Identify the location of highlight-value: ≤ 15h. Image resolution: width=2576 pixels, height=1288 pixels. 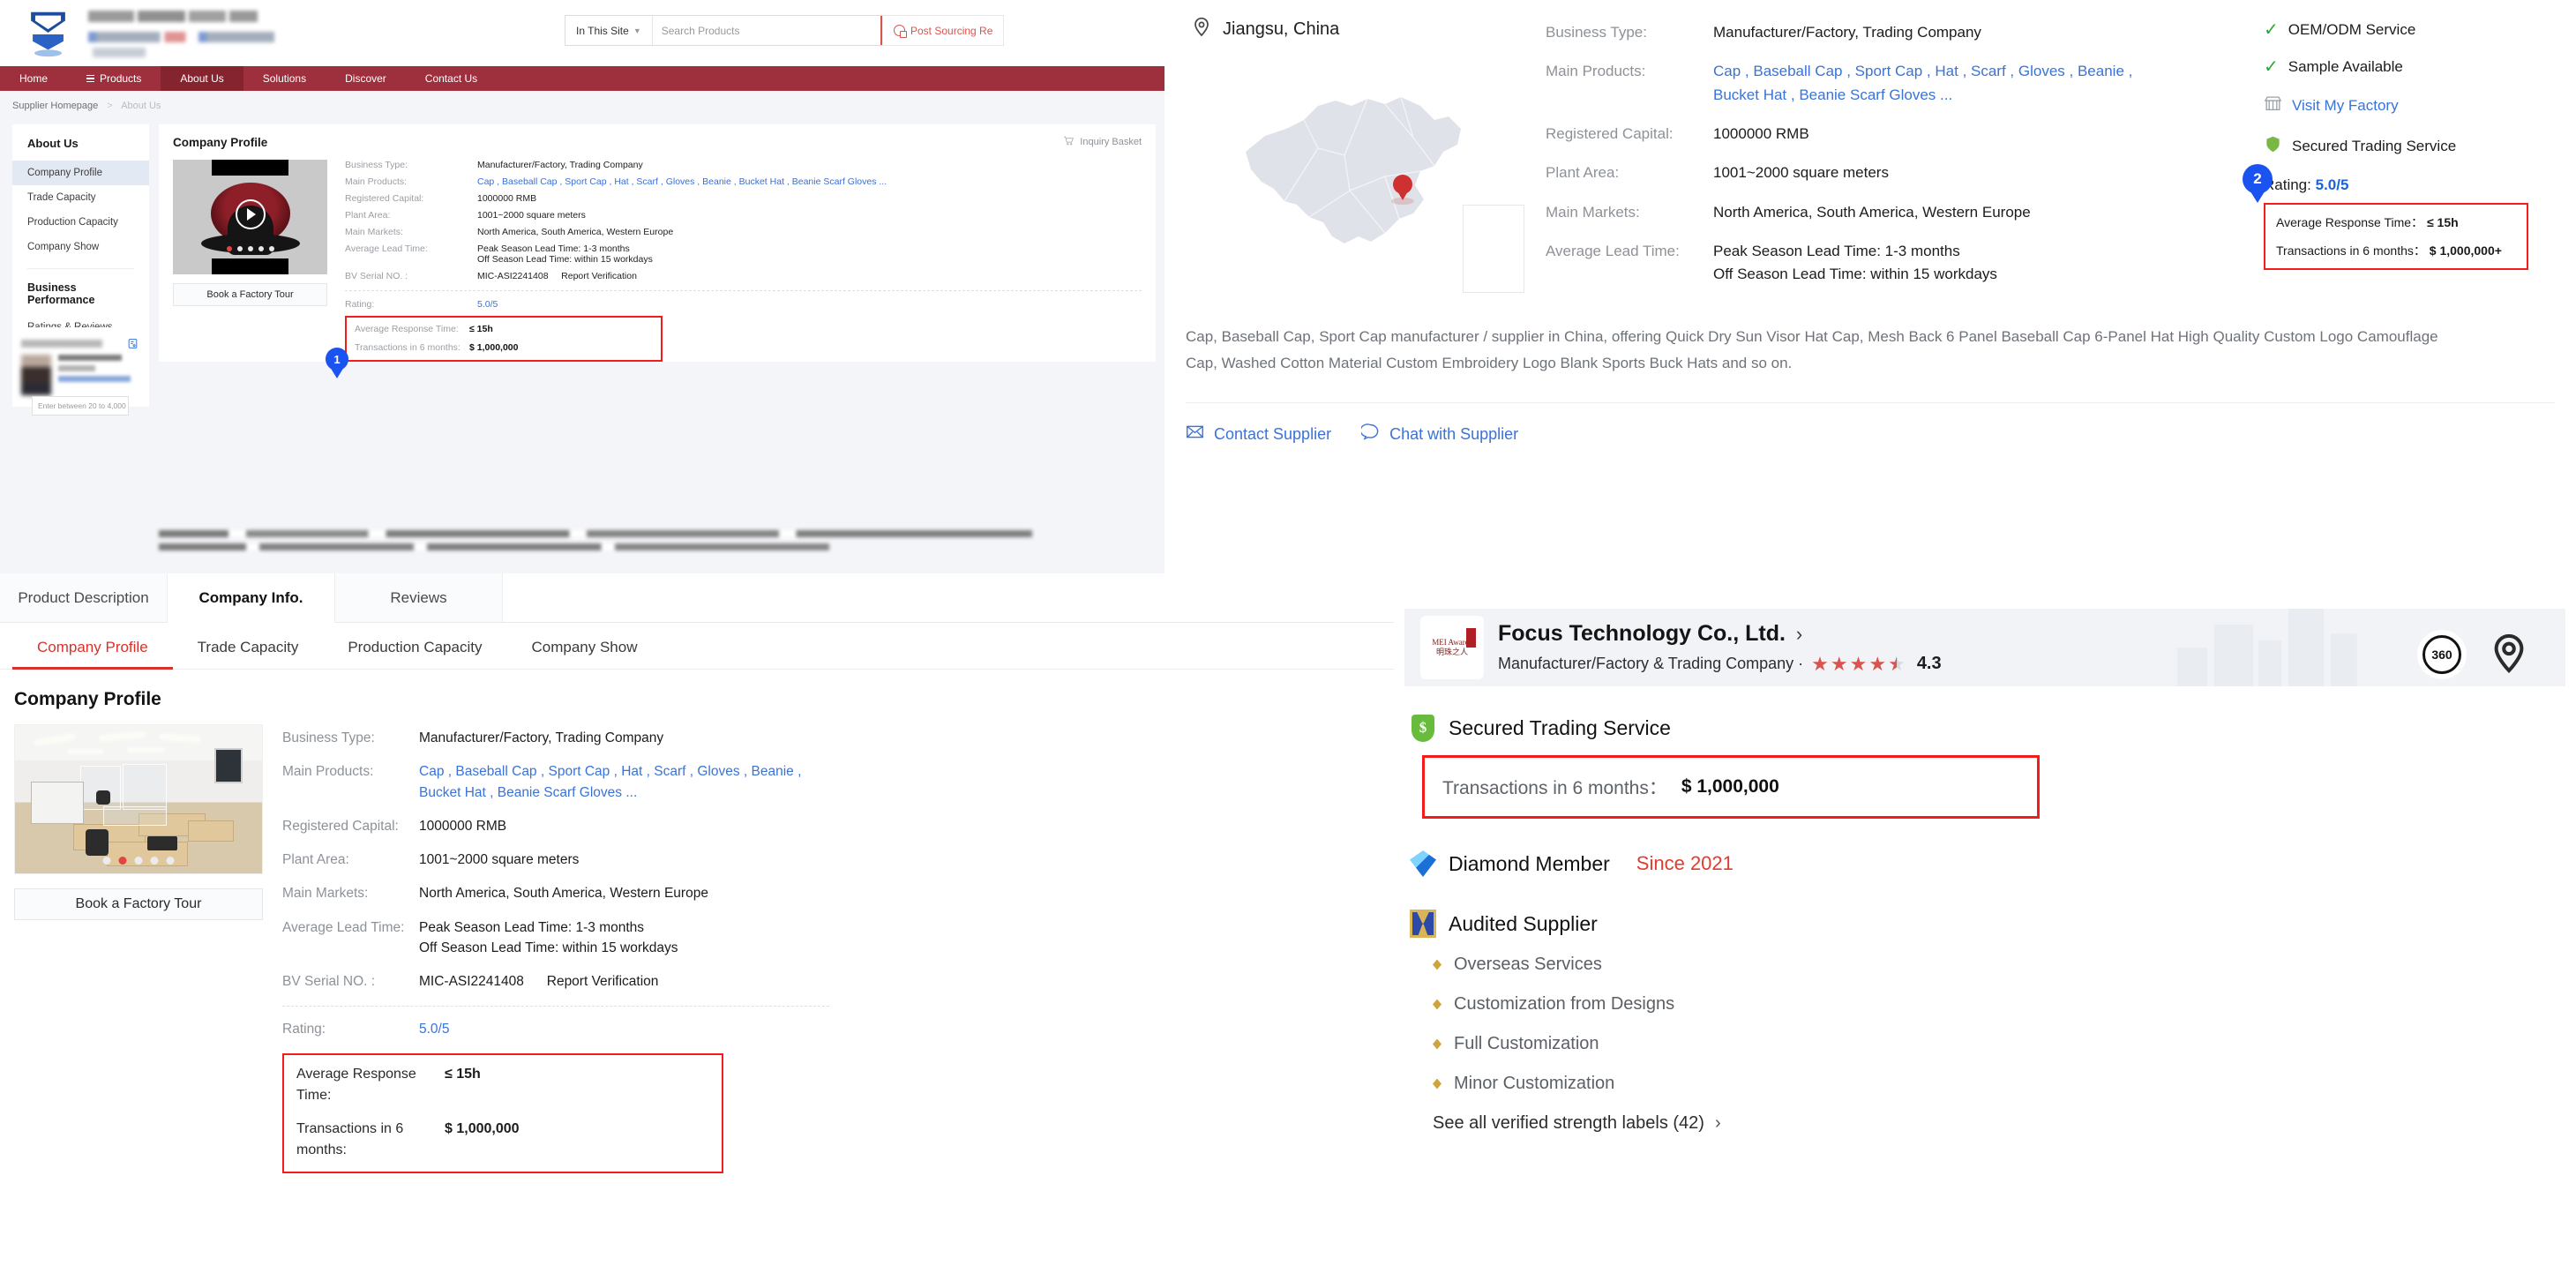
(481, 329).